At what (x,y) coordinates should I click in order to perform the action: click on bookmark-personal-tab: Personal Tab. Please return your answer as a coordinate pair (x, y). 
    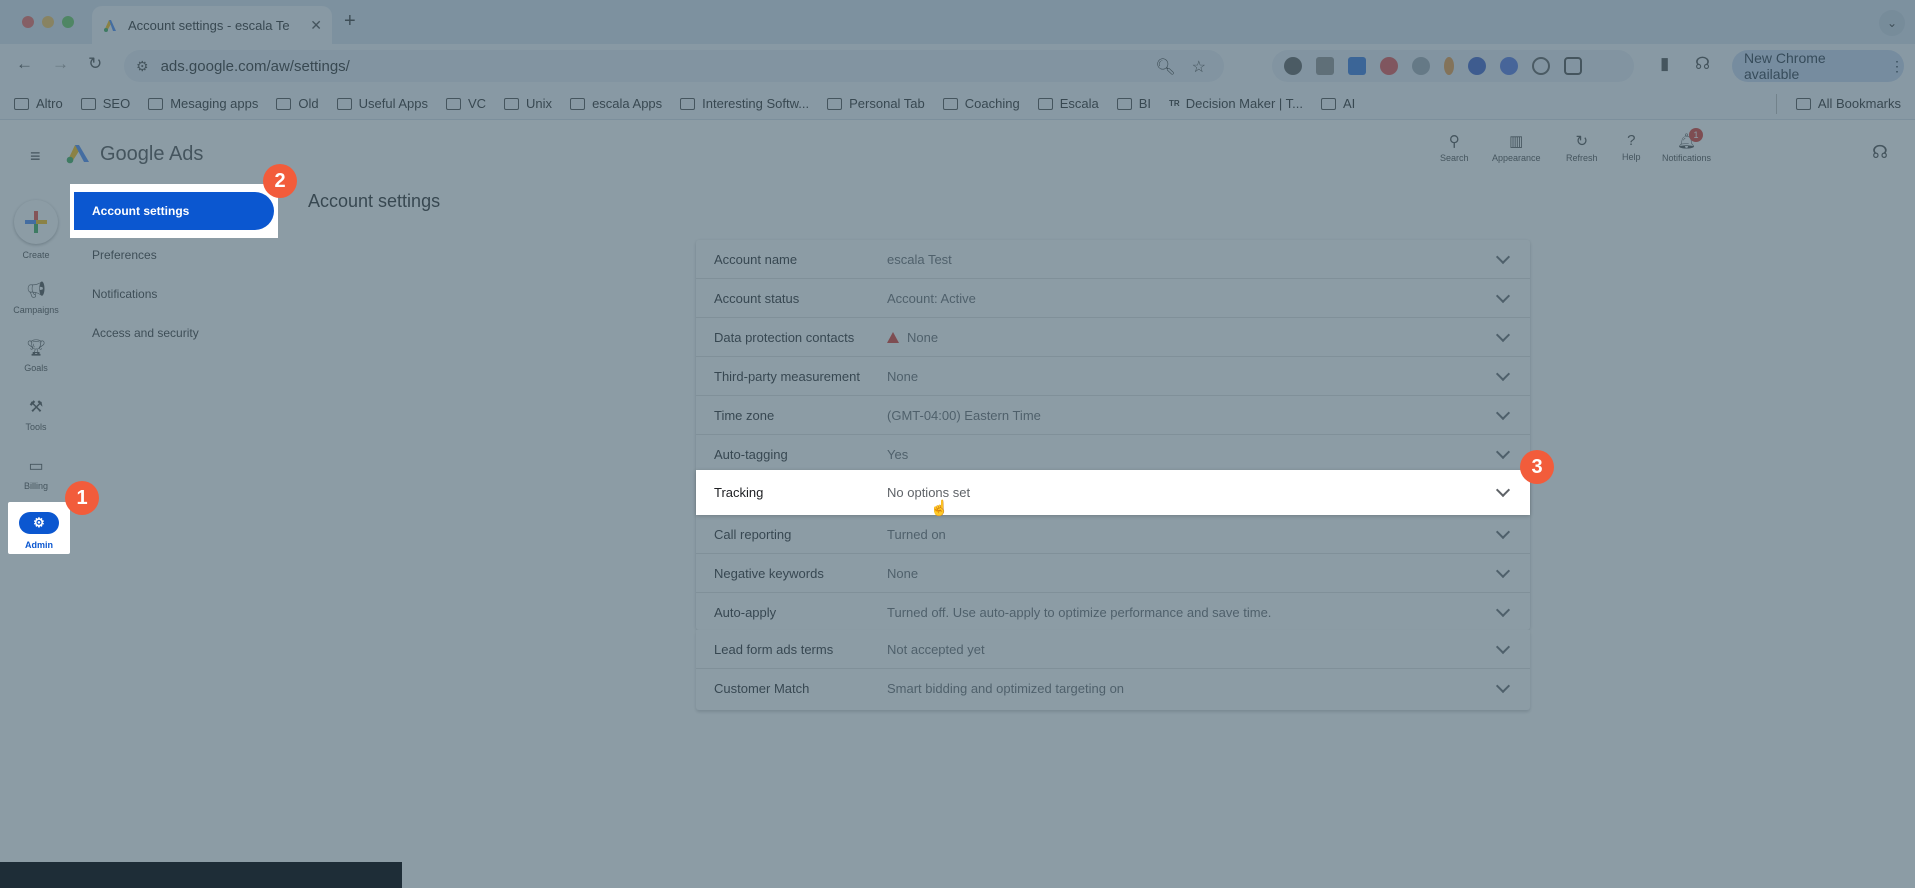
    Looking at the image, I should click on (876, 103).